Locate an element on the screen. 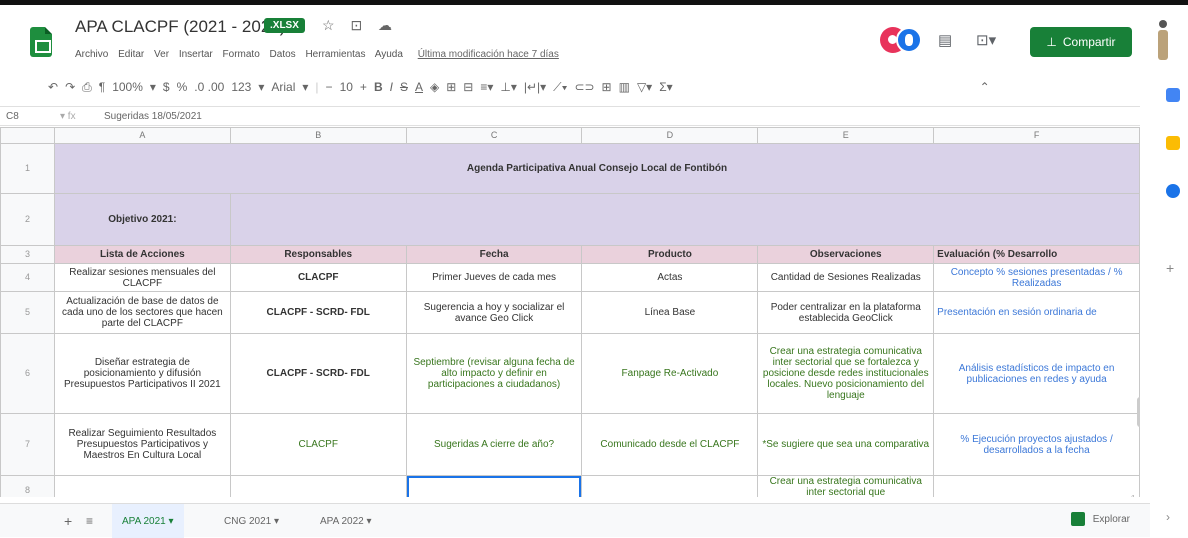 The width and height of the screenshot is (1188, 538). filter-icon: ▽▾ is located at coordinates (644, 87).